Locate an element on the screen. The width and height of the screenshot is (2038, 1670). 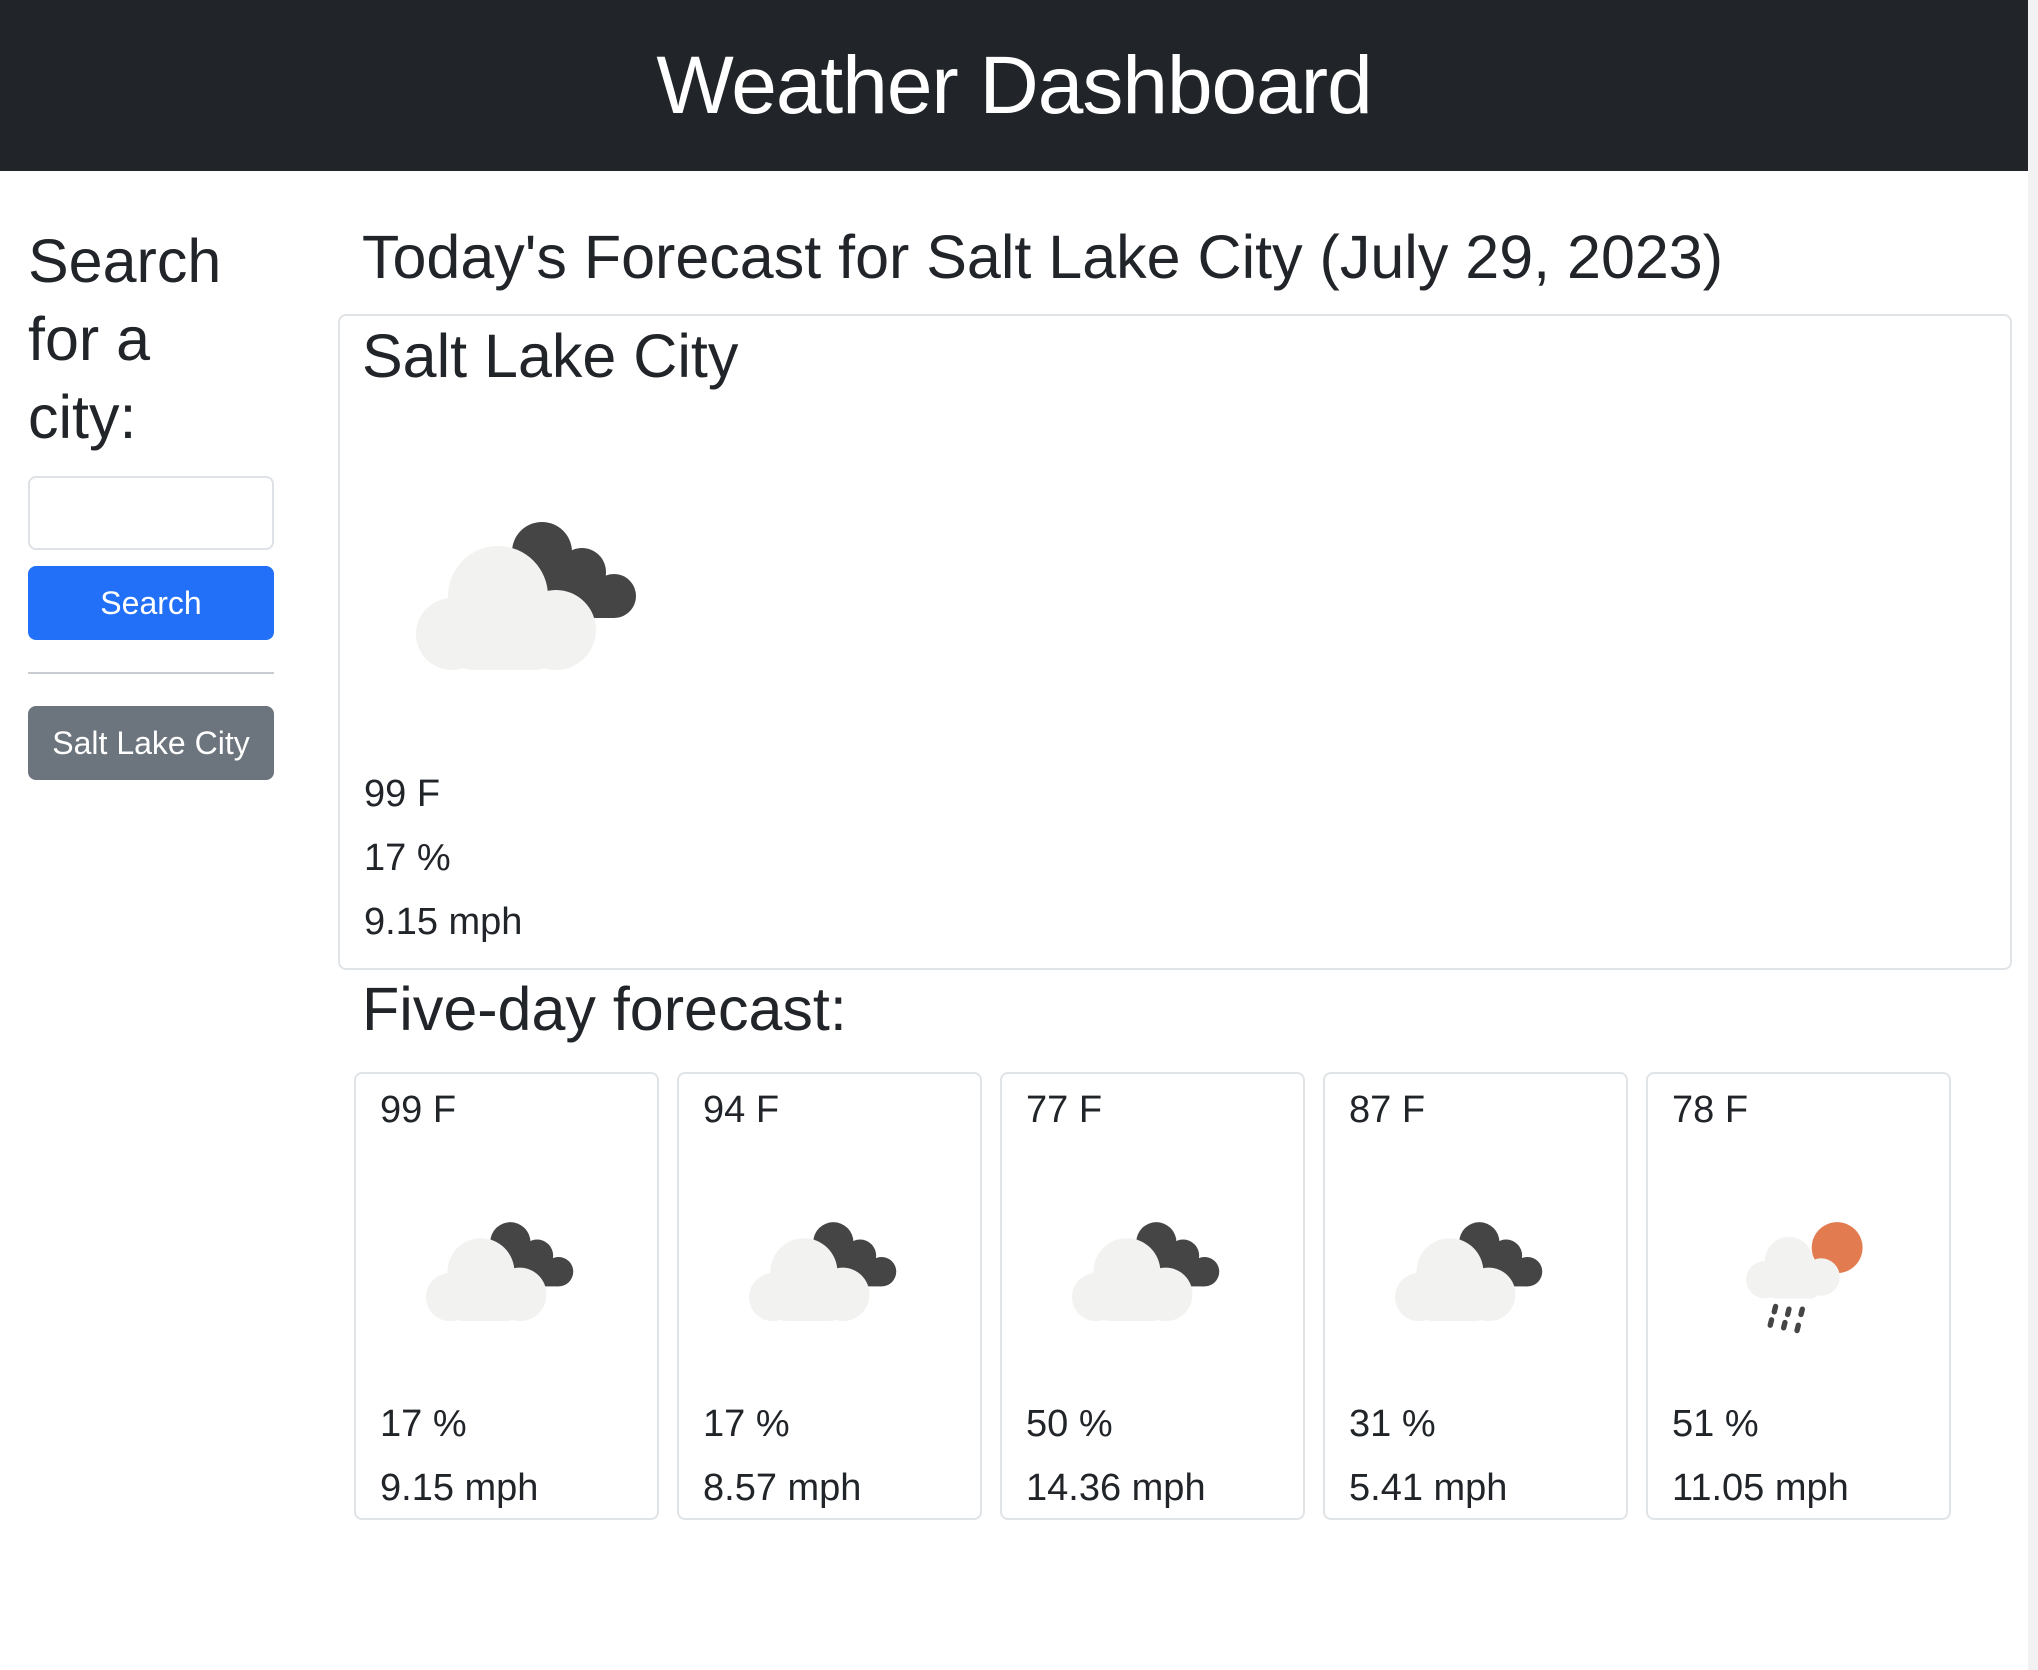
forecast-wind: 14.36 mph is located at coordinates (1116, 1488).